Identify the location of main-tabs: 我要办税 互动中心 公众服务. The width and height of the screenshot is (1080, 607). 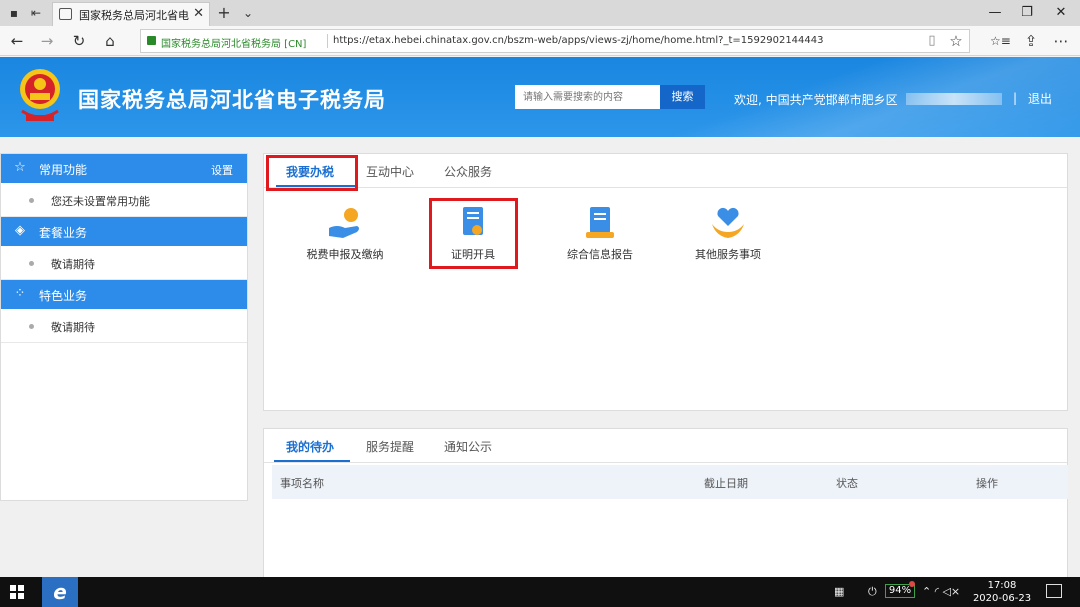
(665, 171).